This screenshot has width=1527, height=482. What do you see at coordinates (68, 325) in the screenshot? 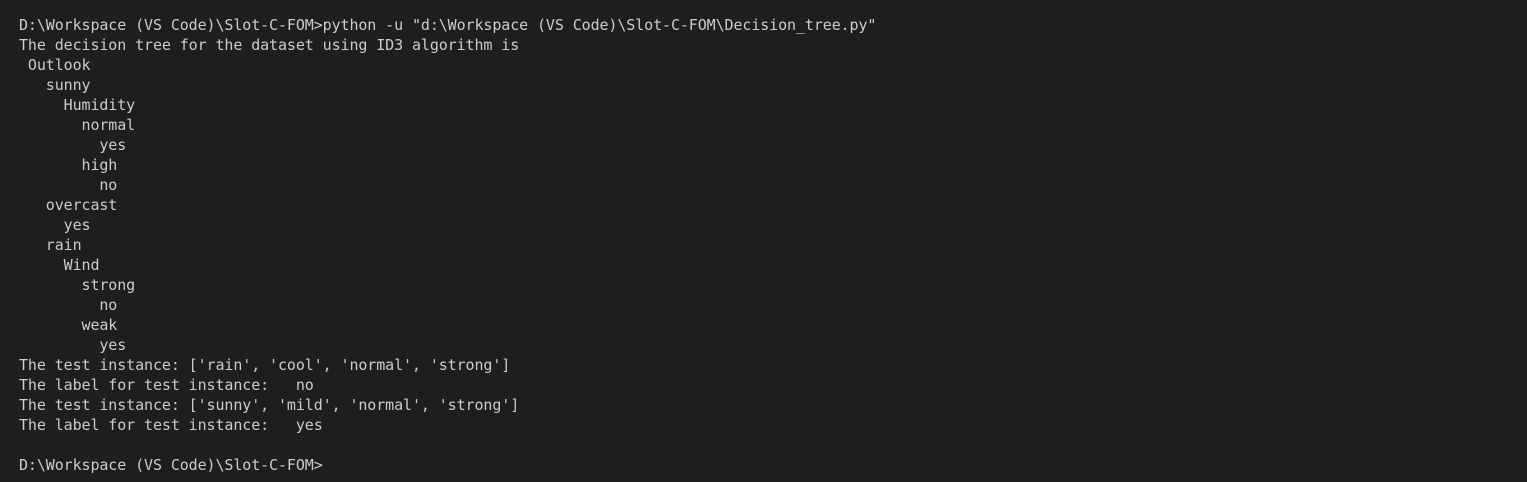
I see `tree-branch-weak: weak` at bounding box center [68, 325].